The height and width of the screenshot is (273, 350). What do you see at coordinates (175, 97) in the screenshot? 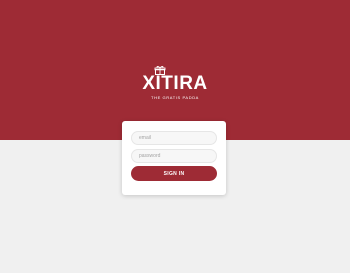
I see `brand-tagline: THE GRATIS PADDA` at bounding box center [175, 97].